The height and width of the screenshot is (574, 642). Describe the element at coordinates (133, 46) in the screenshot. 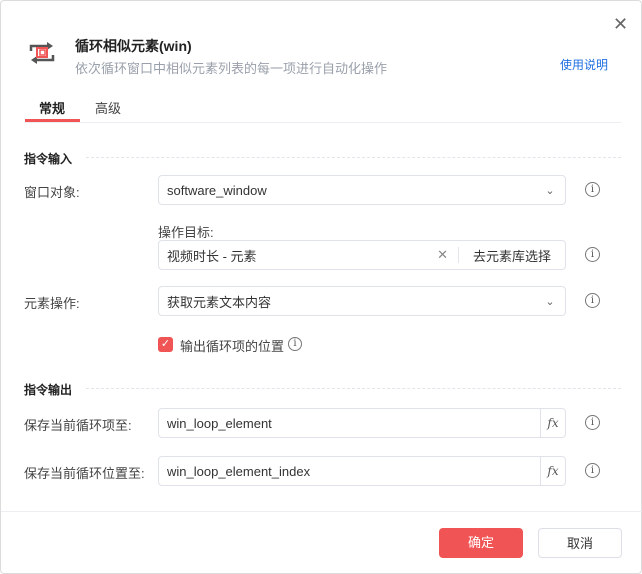

I see `dialog-title: 循环相似元素(win)` at that location.